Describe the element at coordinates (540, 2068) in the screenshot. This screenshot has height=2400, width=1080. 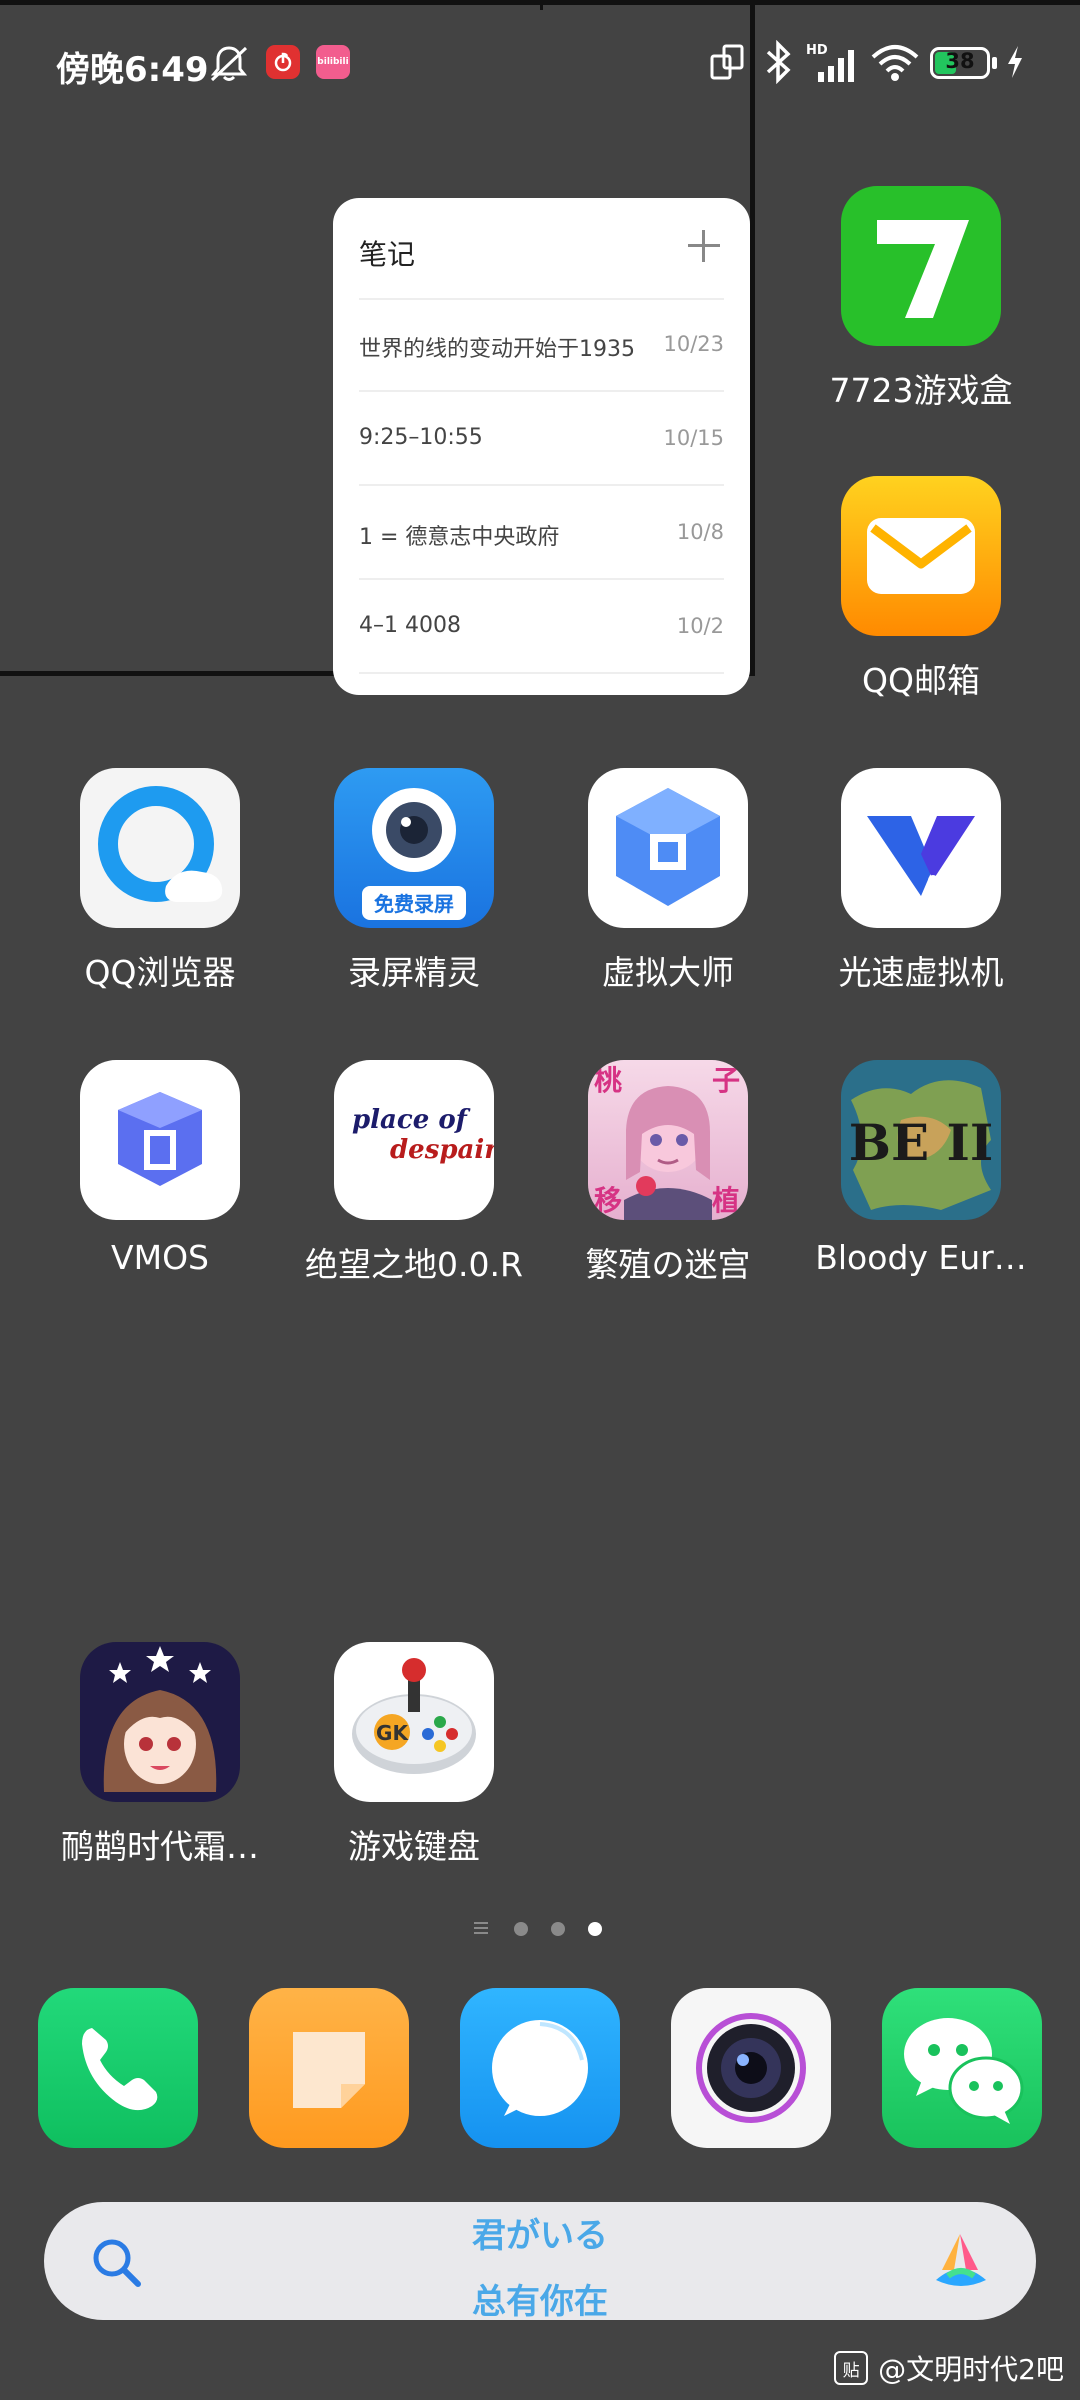
I see `messages-app-icon` at that location.